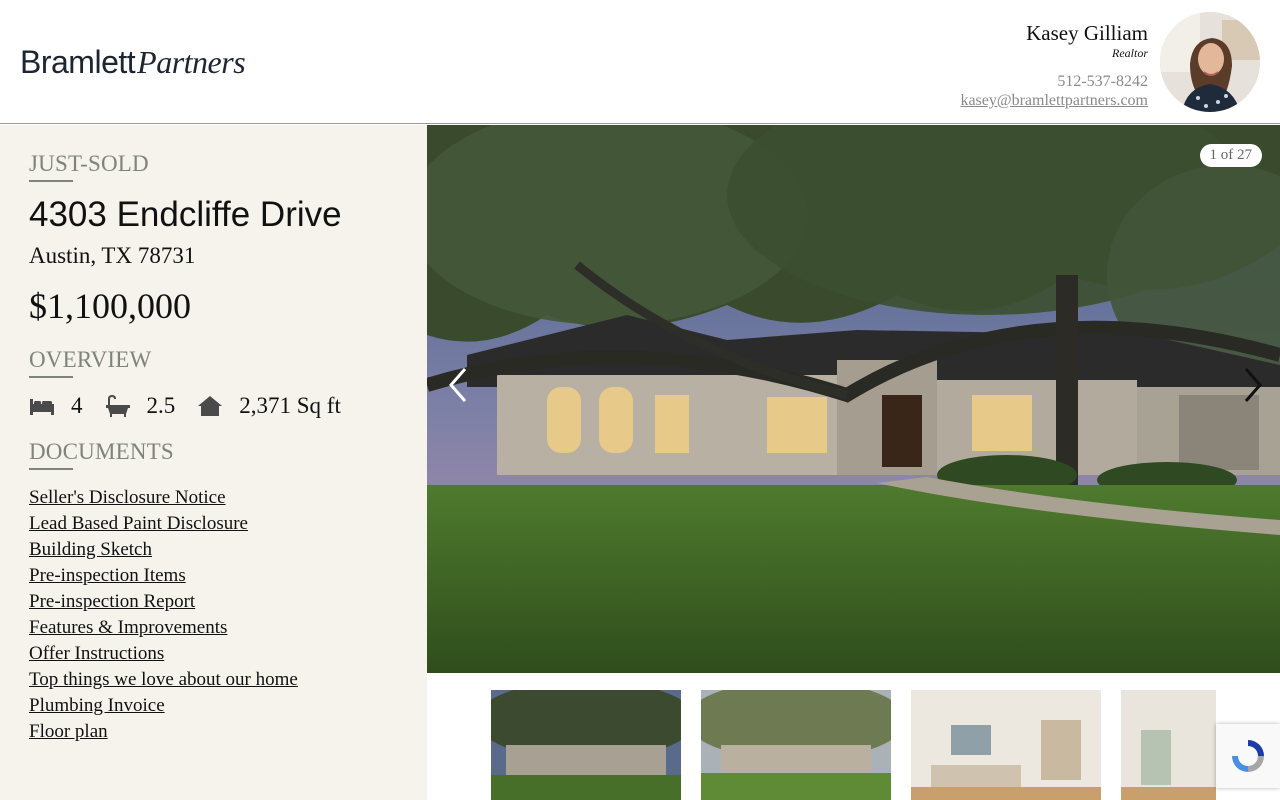  I want to click on document-item: Plumbing Invoice, so click(163, 706).